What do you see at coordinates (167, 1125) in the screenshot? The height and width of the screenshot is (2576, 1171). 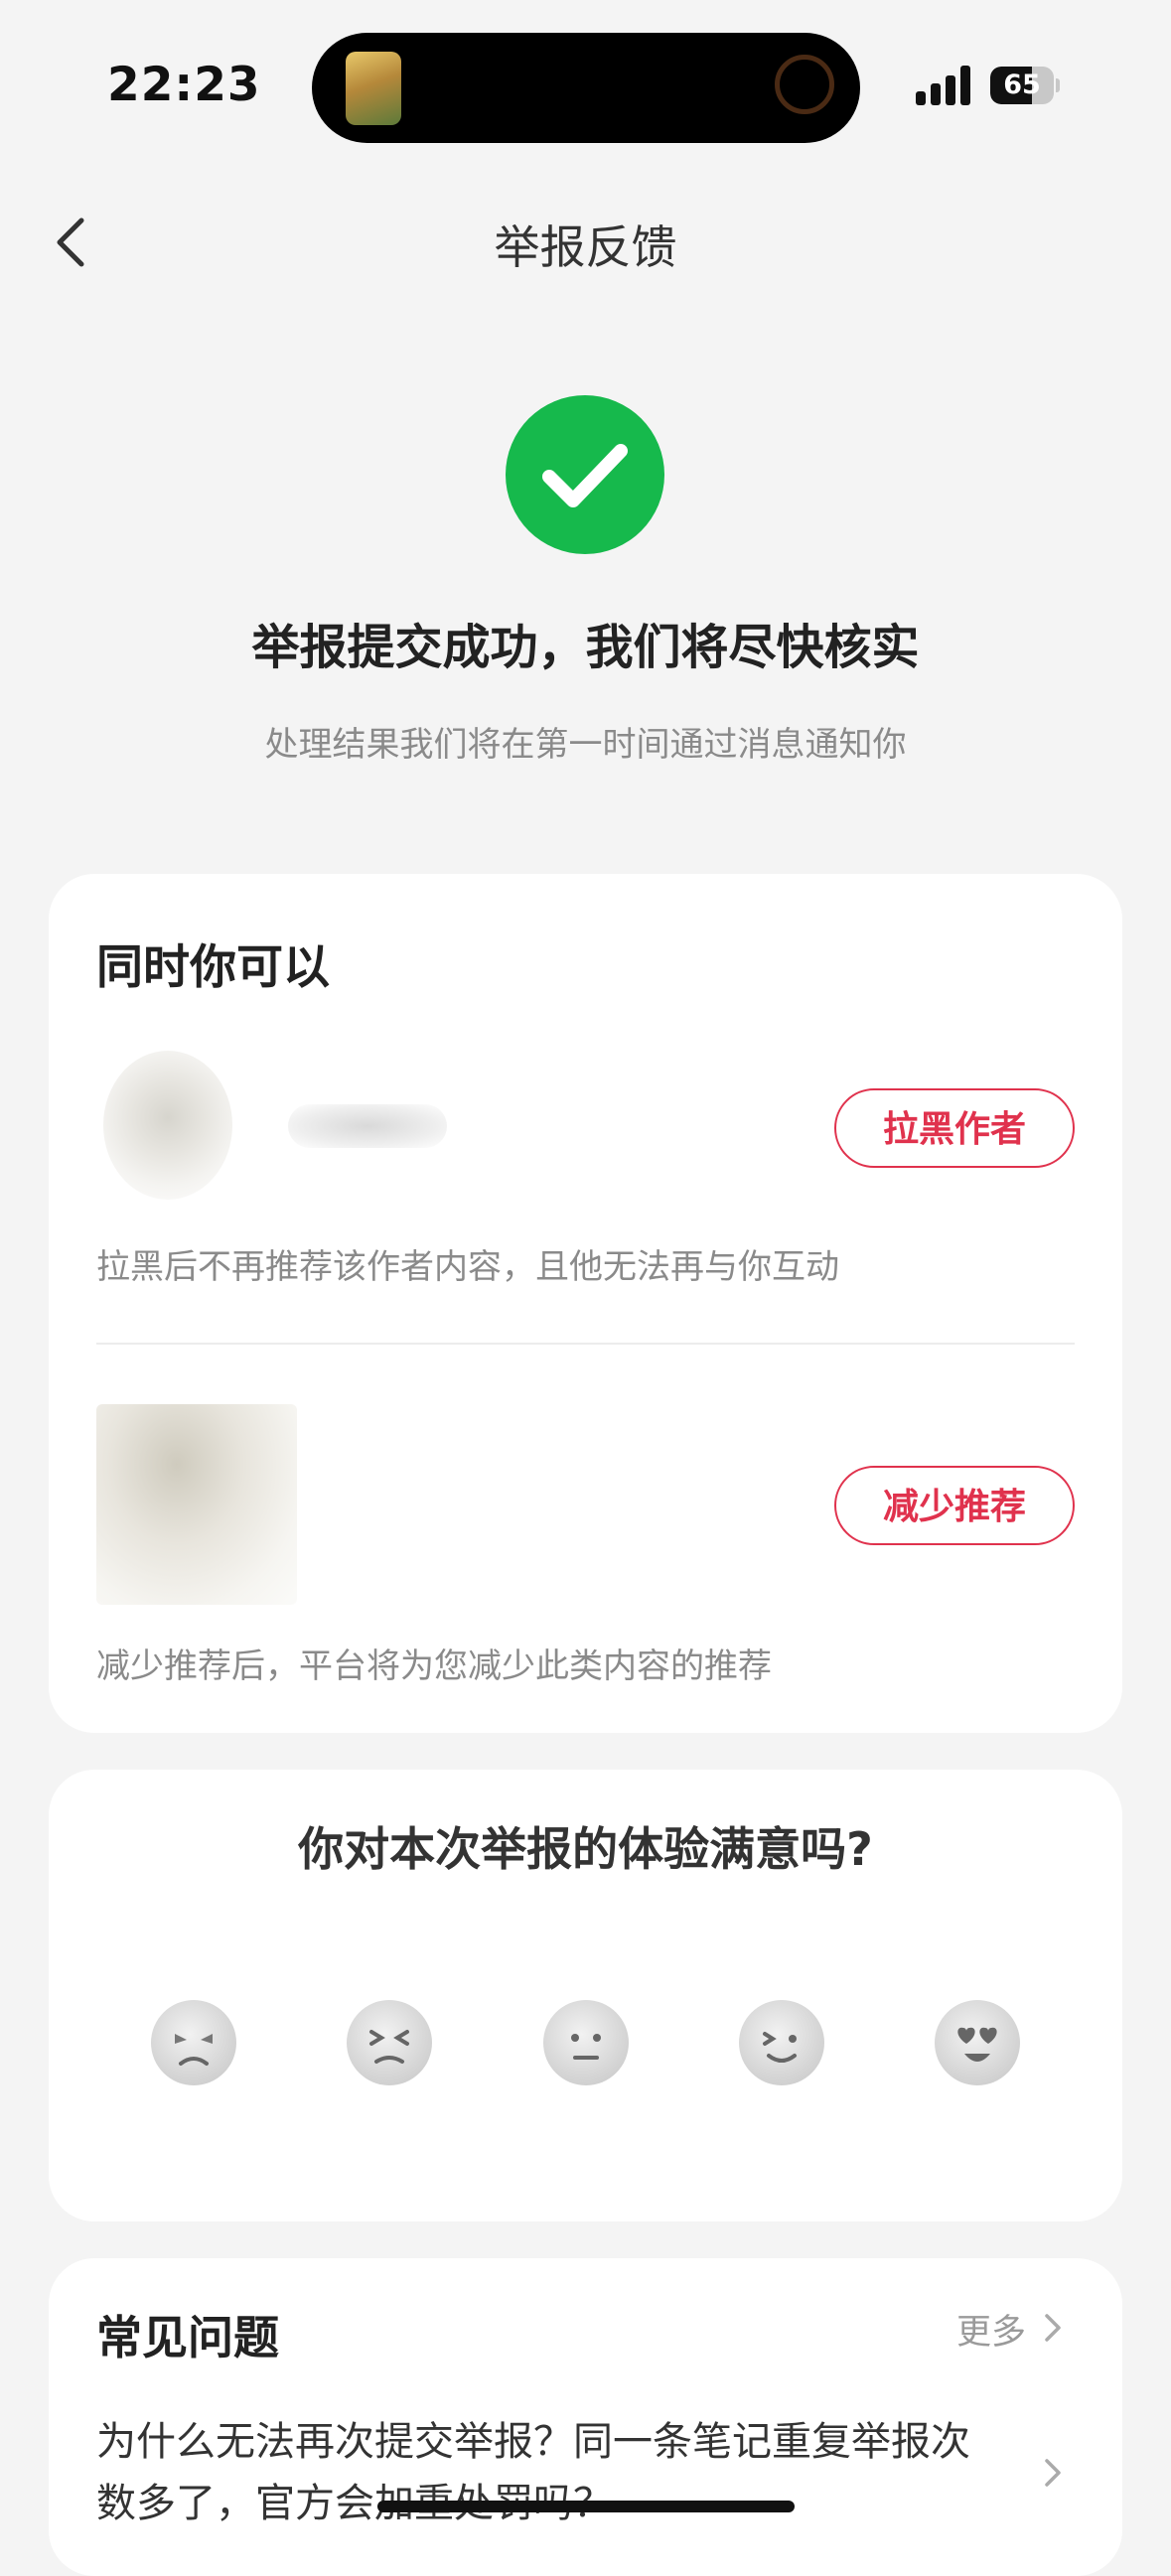 I see `author-avatar` at bounding box center [167, 1125].